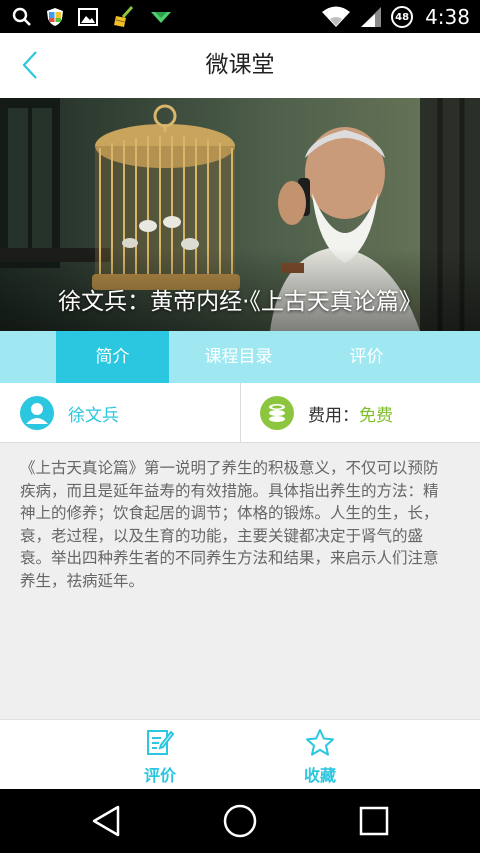 The width and height of the screenshot is (480, 853). Describe the element at coordinates (376, 415) in the screenshot. I see `fee-value: 免费` at that location.